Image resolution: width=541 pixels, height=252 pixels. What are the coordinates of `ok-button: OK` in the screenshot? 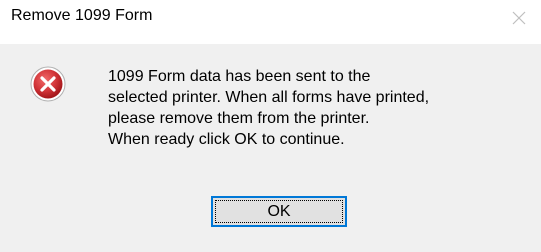 It's located at (279, 211).